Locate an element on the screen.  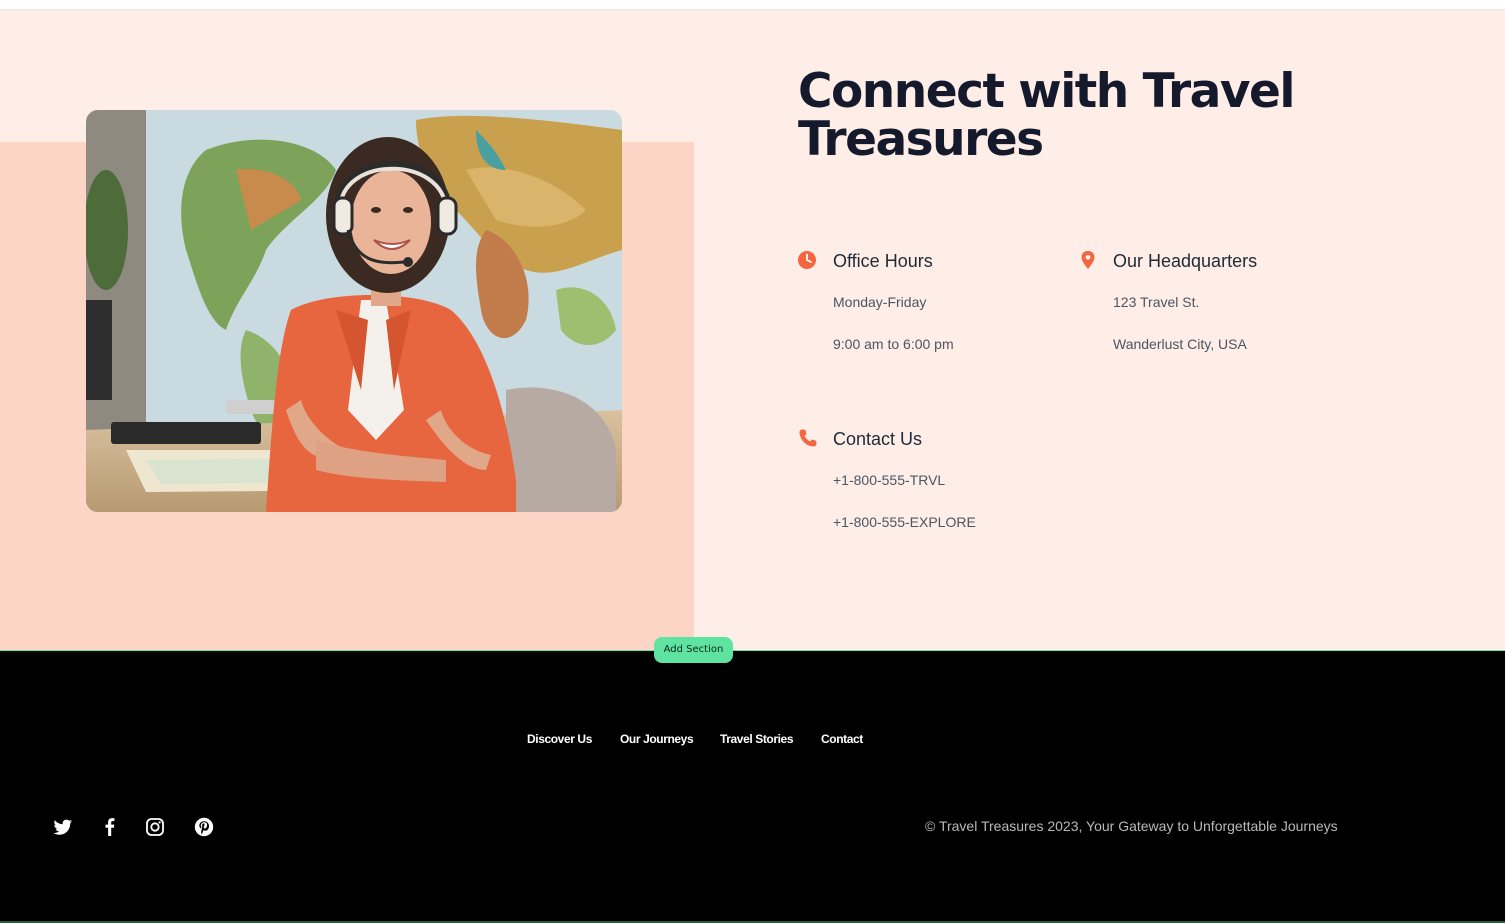
footer-nav-our-journeys: Our Journeys is located at coordinates (657, 739).